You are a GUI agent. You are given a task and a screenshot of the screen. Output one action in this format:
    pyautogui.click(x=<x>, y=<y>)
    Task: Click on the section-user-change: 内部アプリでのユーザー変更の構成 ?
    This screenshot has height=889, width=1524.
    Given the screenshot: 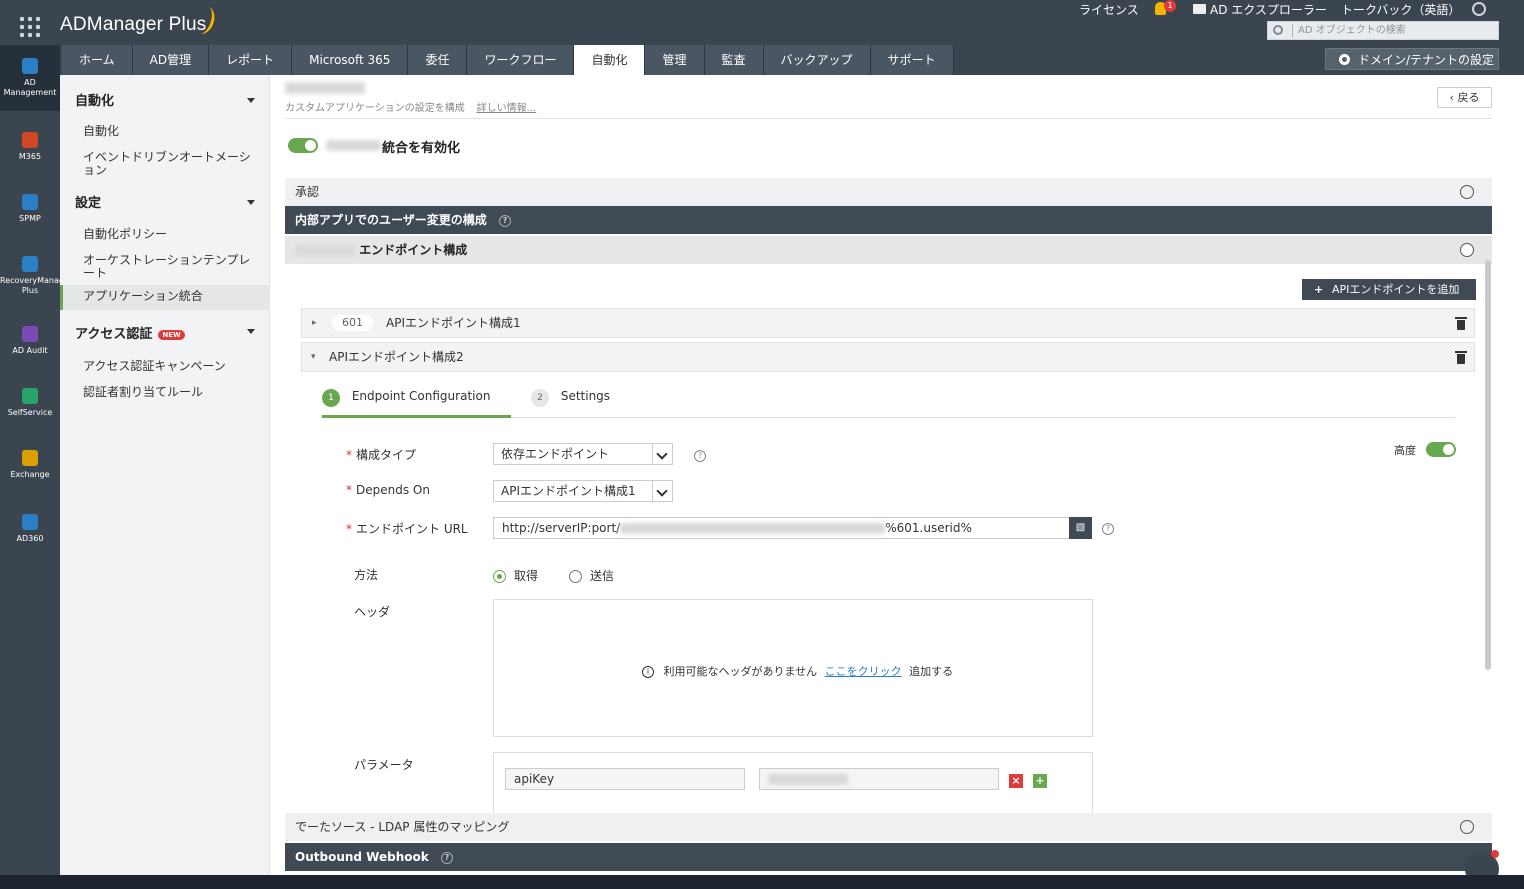 What is the action you would take?
    pyautogui.click(x=888, y=220)
    